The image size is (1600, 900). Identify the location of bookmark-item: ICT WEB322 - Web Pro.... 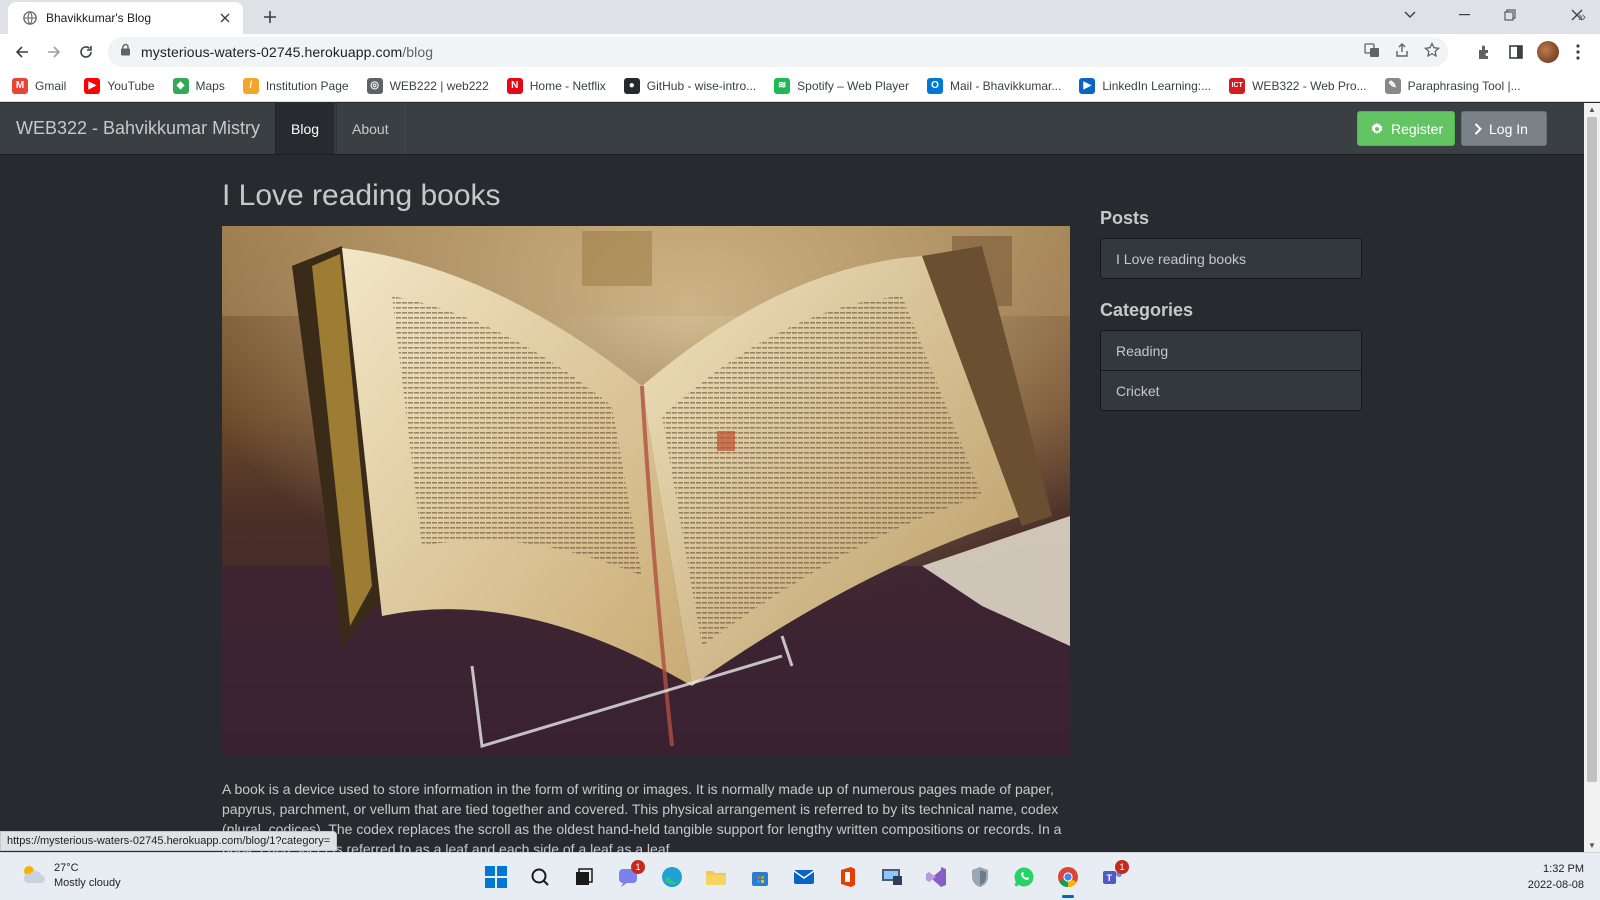
(1298, 85).